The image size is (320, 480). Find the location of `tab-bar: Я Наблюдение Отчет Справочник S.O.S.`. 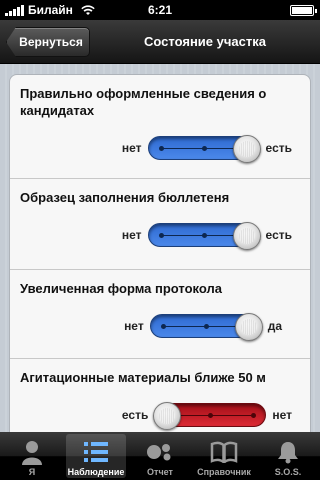

tab-bar: Я Наблюдение Отчет Справочник S.O.S. is located at coordinates (160, 456).